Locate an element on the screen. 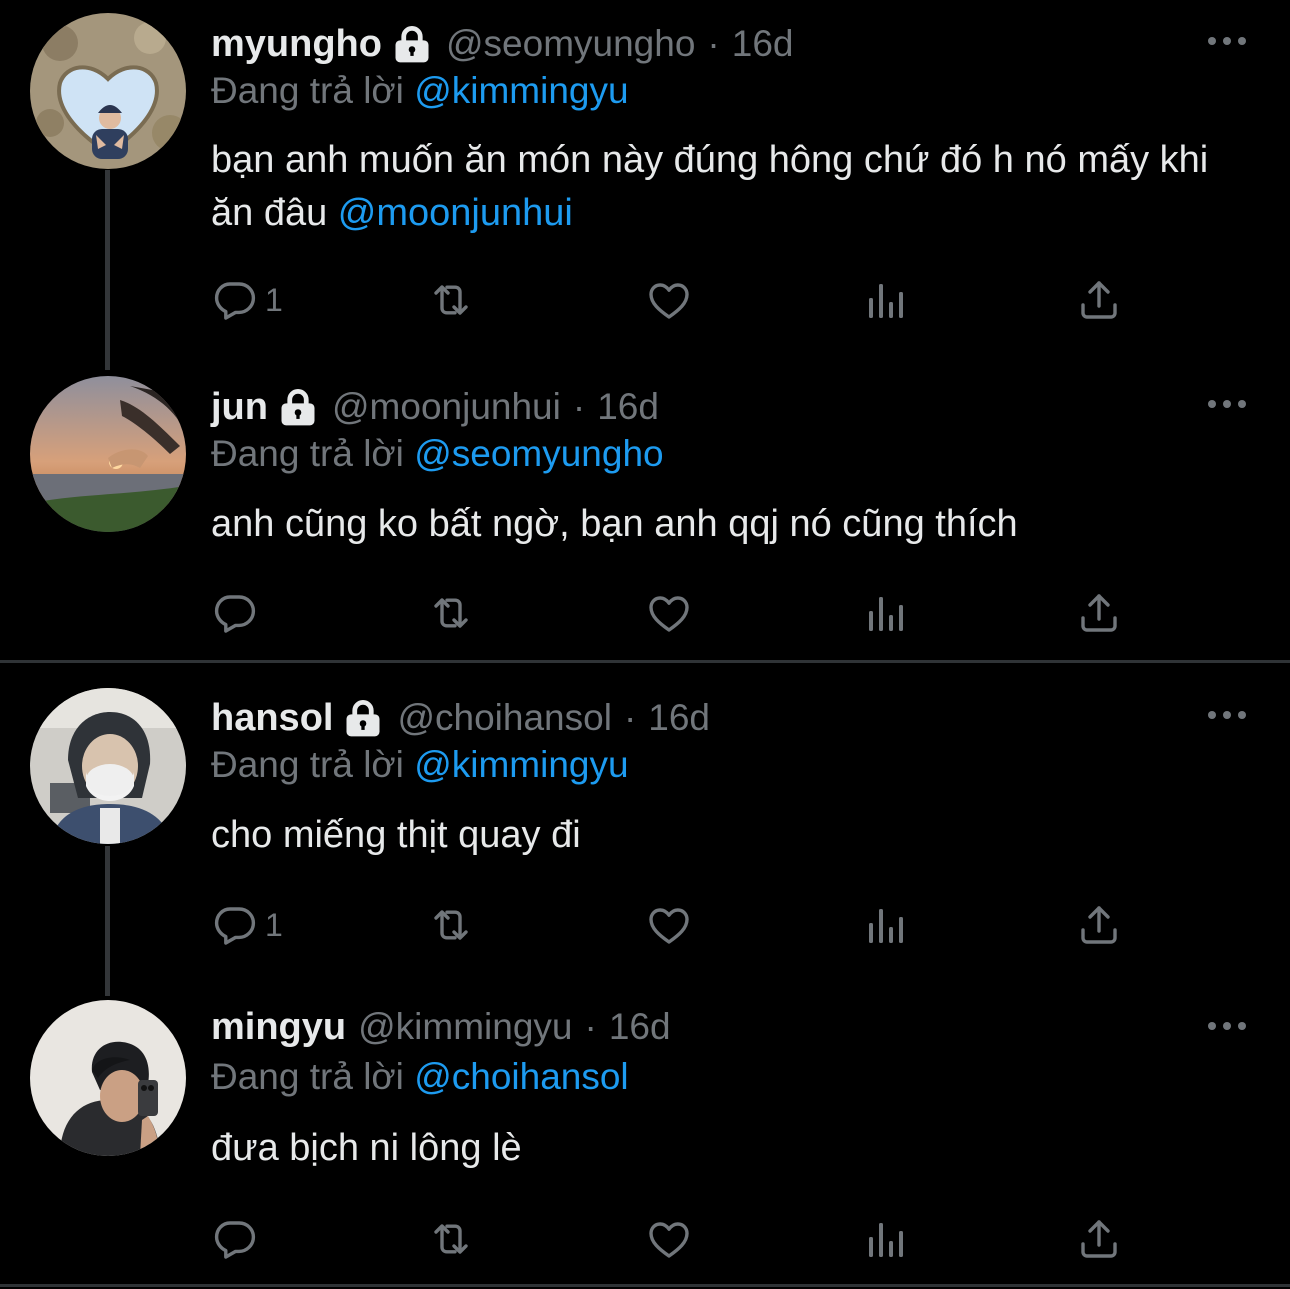 This screenshot has width=1290, height=1289. tweet-header: jun @moonjunhui · 16d is located at coordinates (435, 407).